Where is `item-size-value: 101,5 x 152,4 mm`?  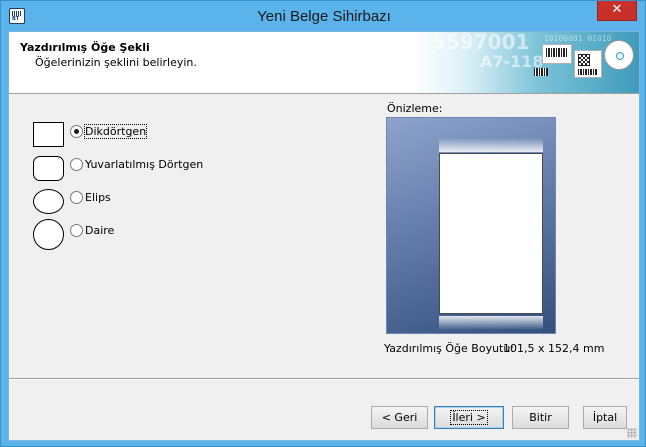 item-size-value: 101,5 x 152,4 mm is located at coordinates (554, 348).